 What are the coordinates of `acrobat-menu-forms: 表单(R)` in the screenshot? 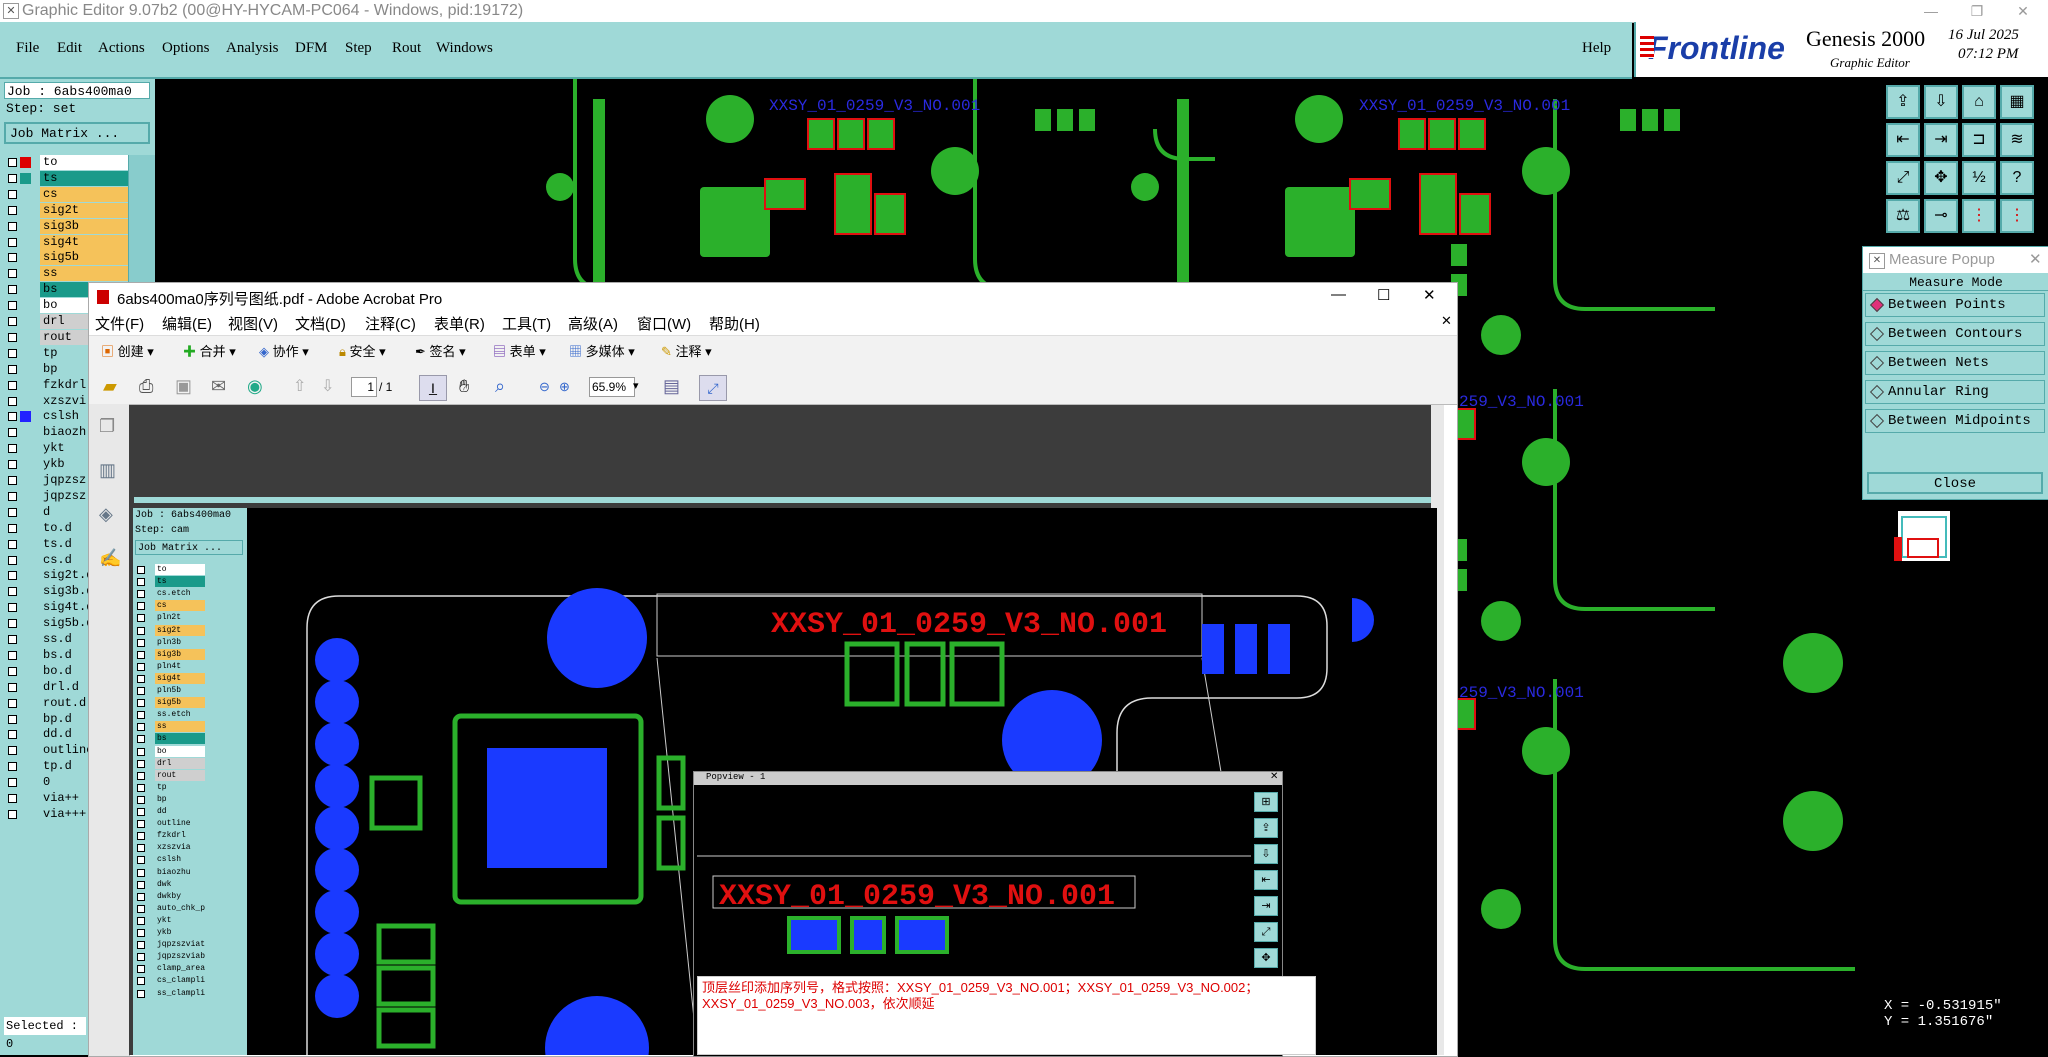 It's located at (459, 323).